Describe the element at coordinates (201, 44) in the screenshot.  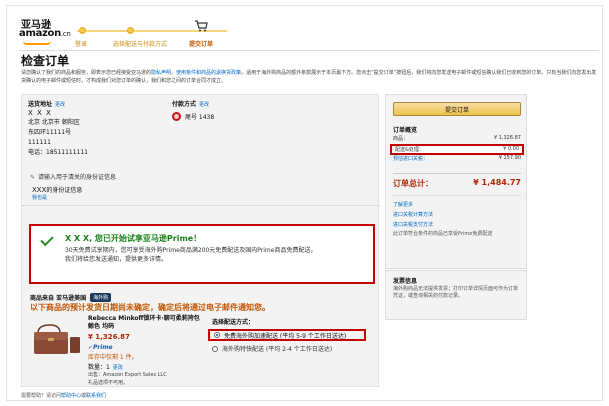
I see `step-place-order: 提交订单` at that location.